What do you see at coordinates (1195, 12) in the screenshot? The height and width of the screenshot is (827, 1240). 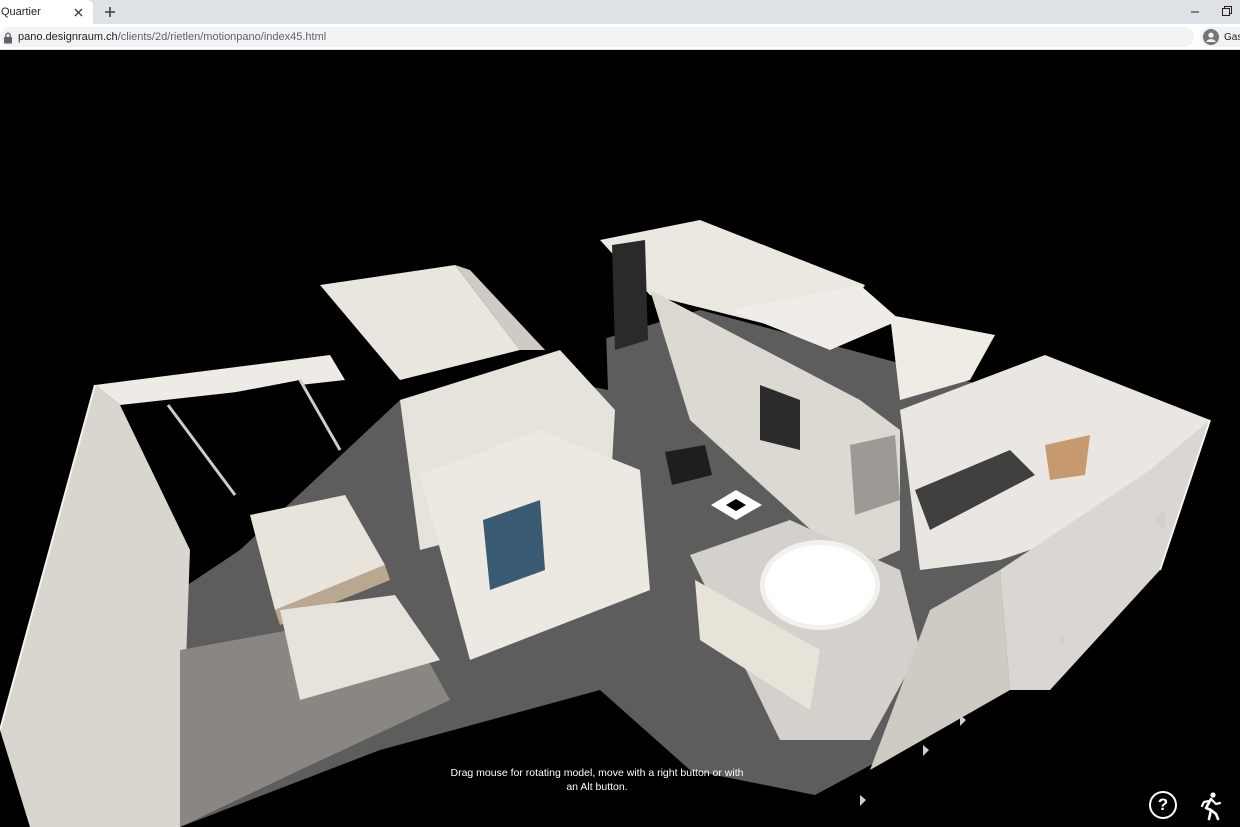 I see `minimize-icon` at bounding box center [1195, 12].